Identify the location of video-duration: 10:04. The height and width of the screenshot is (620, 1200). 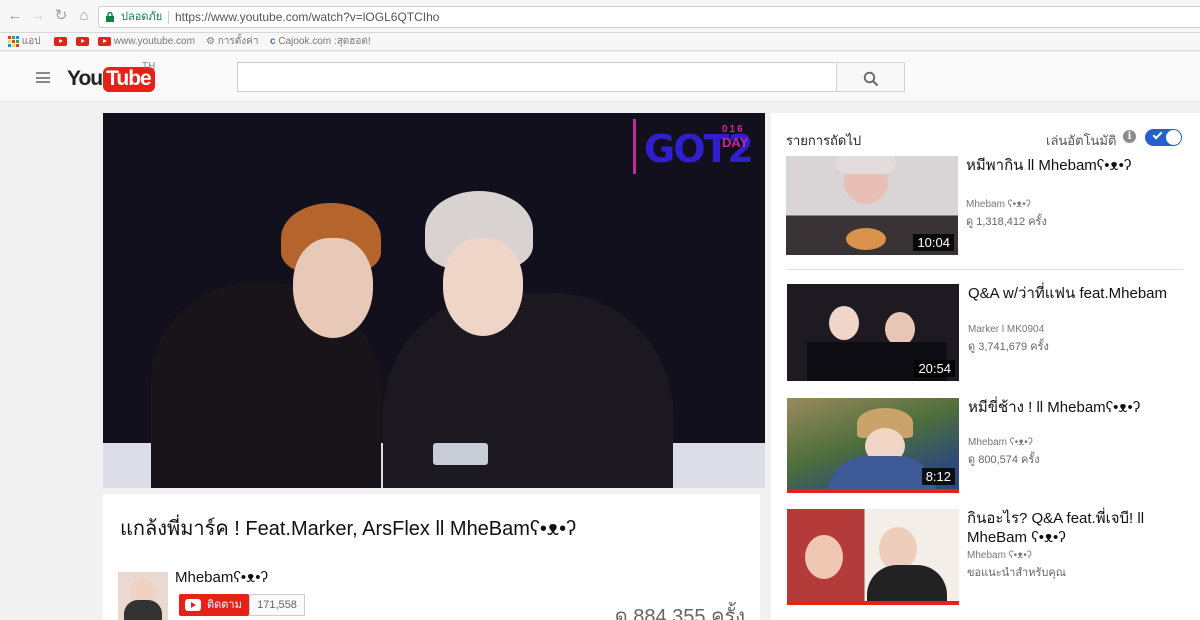
(933, 242).